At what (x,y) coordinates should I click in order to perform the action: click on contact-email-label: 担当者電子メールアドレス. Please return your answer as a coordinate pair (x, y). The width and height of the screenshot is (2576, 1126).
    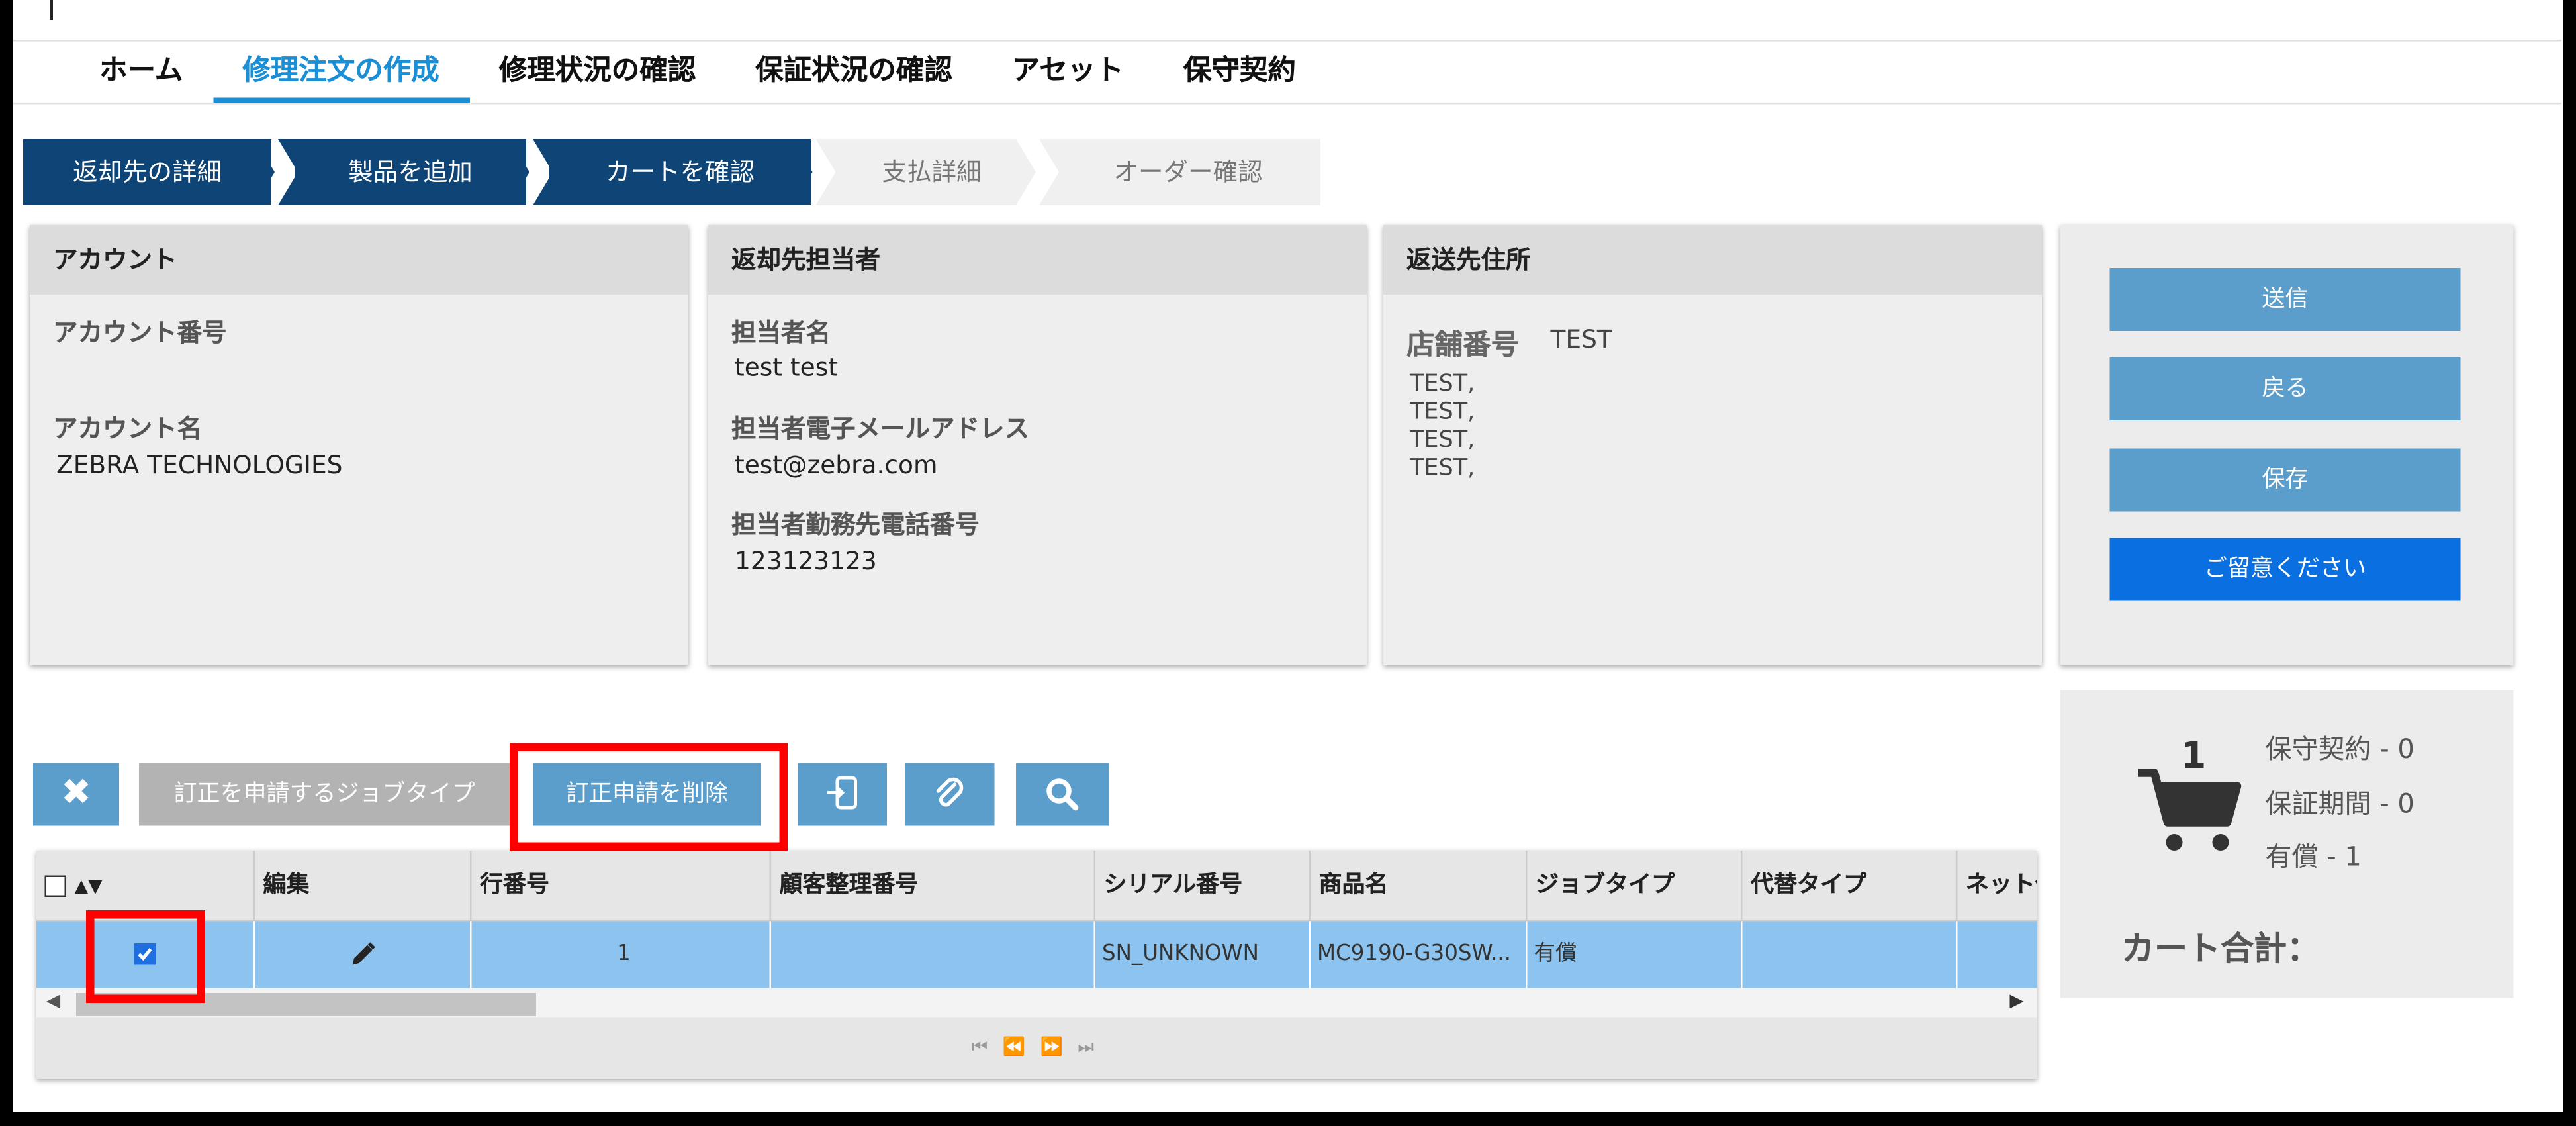
    Looking at the image, I should click on (880, 429).